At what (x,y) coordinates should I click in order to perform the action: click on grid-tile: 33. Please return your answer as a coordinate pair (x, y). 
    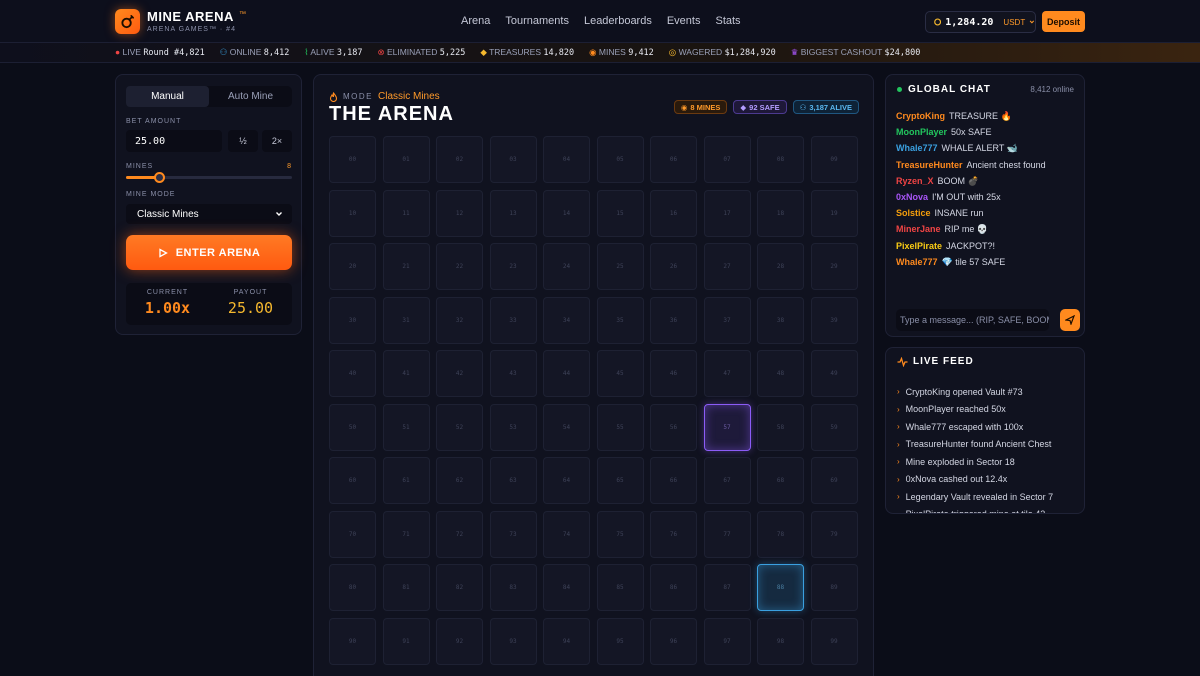
    Looking at the image, I should click on (513, 320).